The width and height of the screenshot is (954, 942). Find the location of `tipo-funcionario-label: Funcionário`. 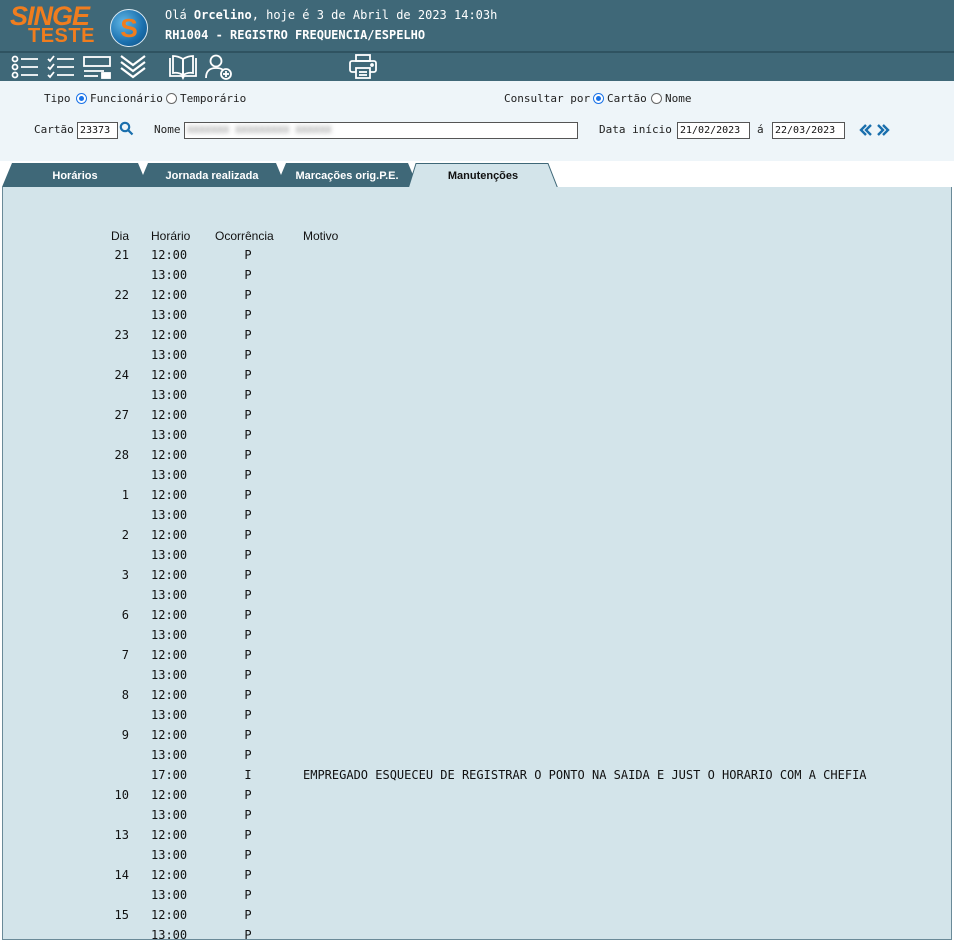

tipo-funcionario-label: Funcionário is located at coordinates (126, 98).